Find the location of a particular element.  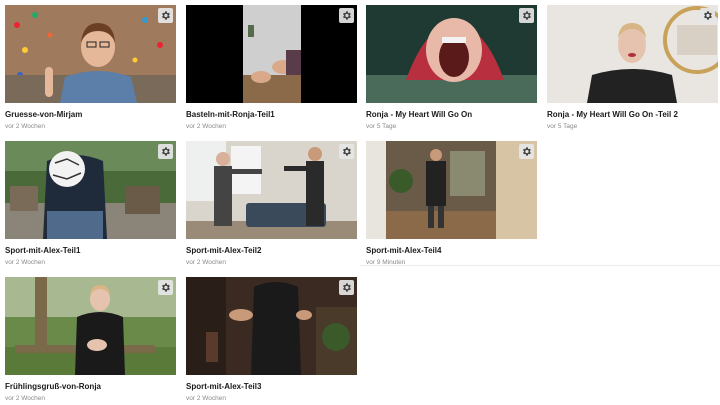

video-card: Gruesse-von-Mirjam vor 2 Wochen is located at coordinates (90, 67).